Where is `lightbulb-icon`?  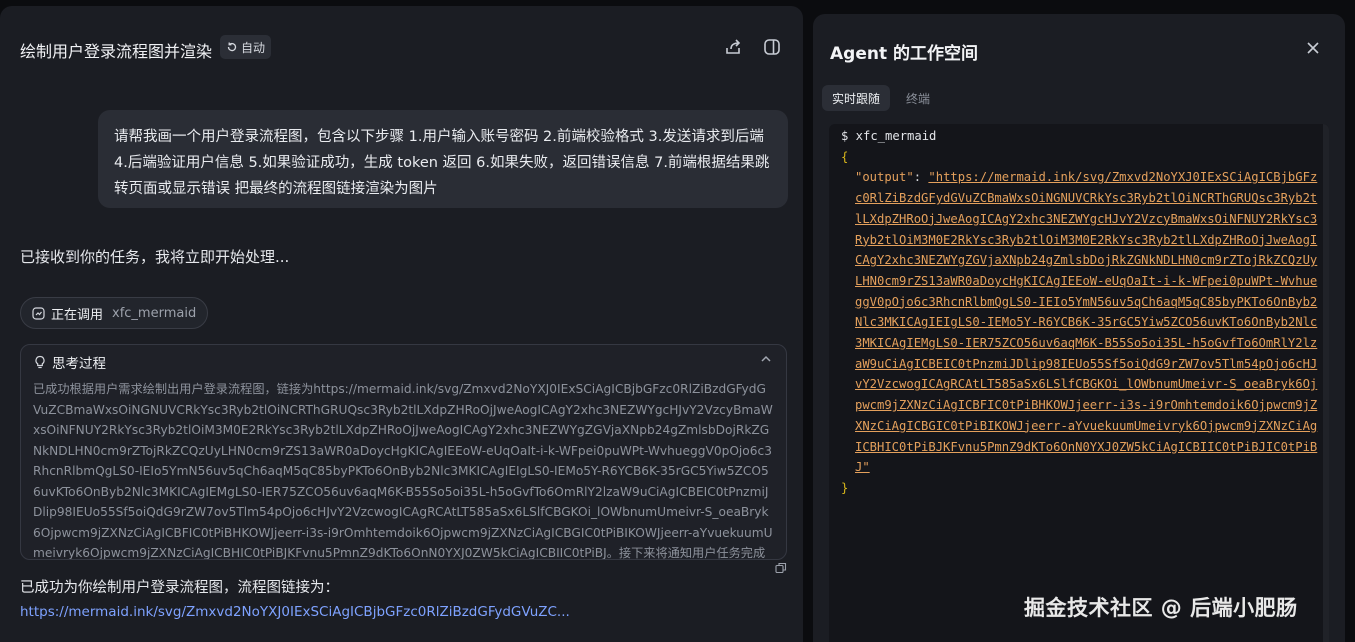 lightbulb-icon is located at coordinates (40, 362).